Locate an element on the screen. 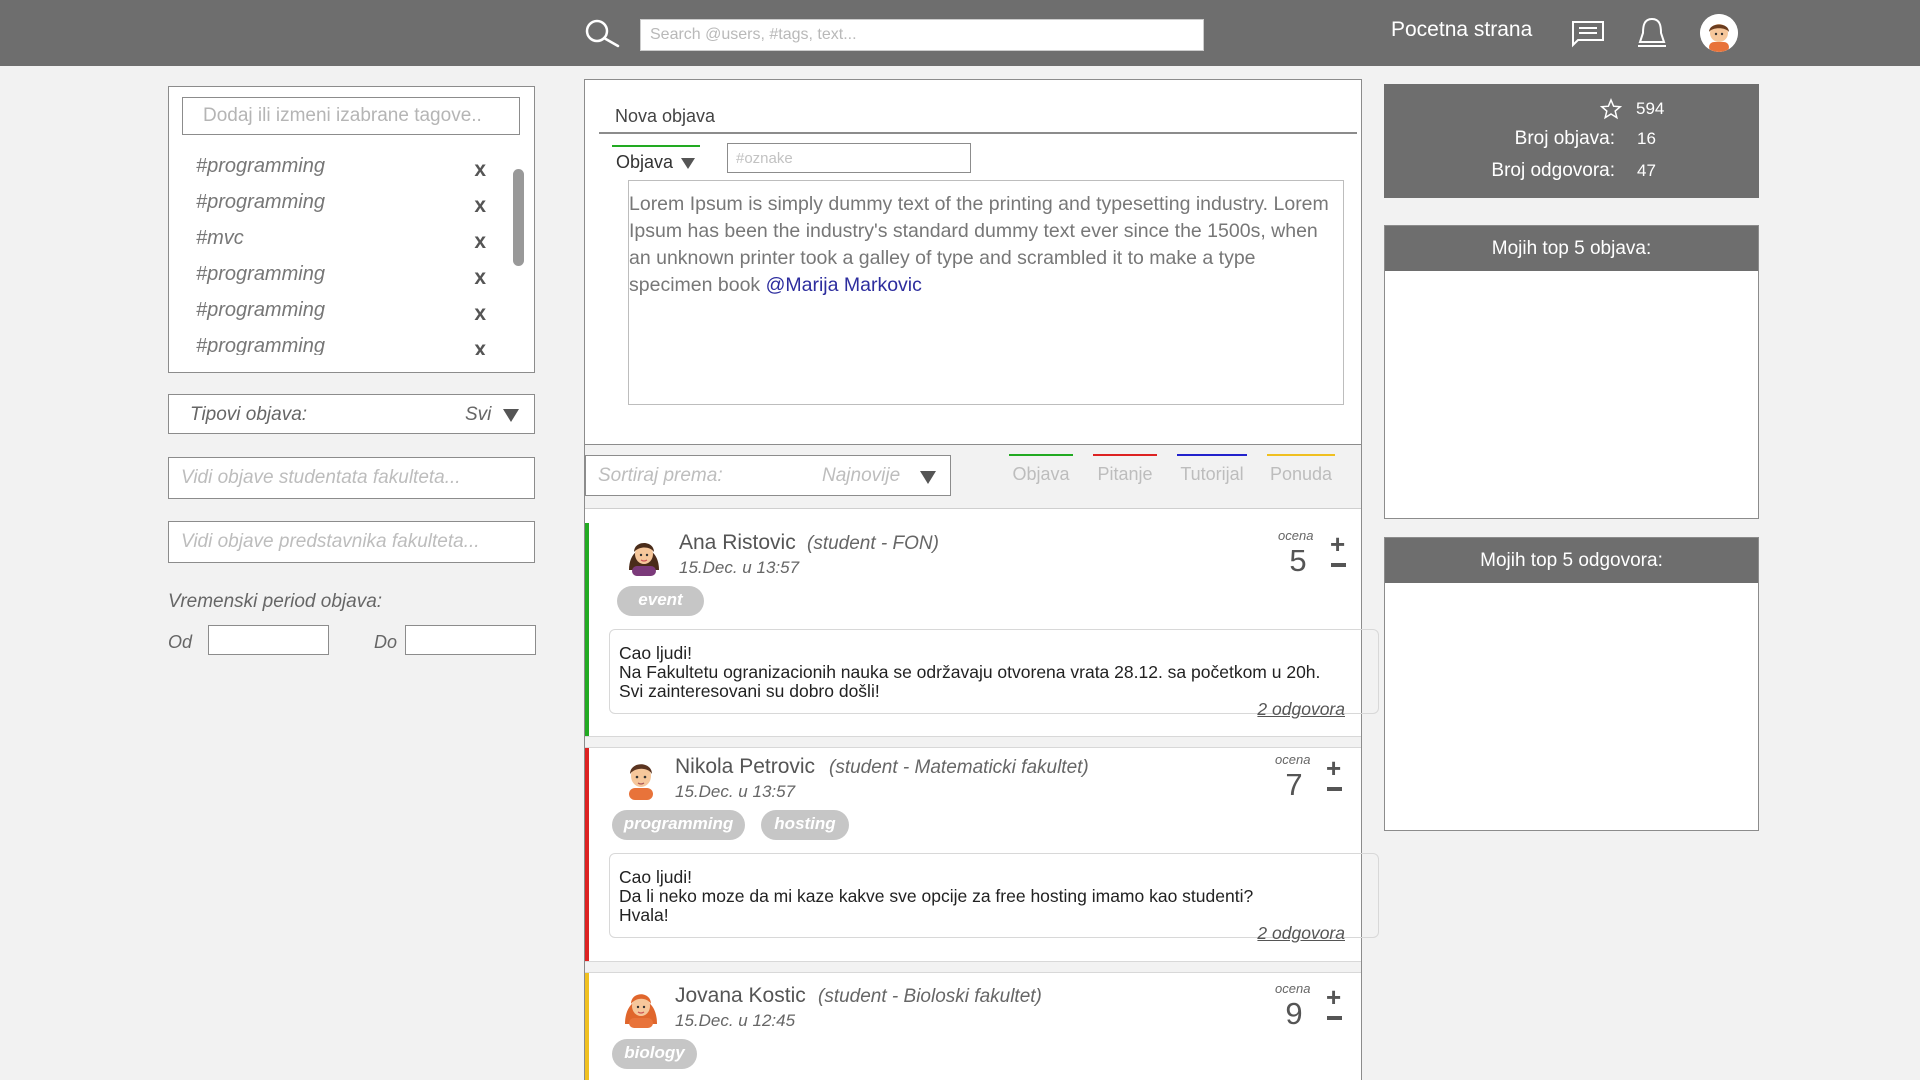 Image resolution: width=1920 pixels, height=1080 pixels. post-type-value: Svi is located at coordinates (478, 414).